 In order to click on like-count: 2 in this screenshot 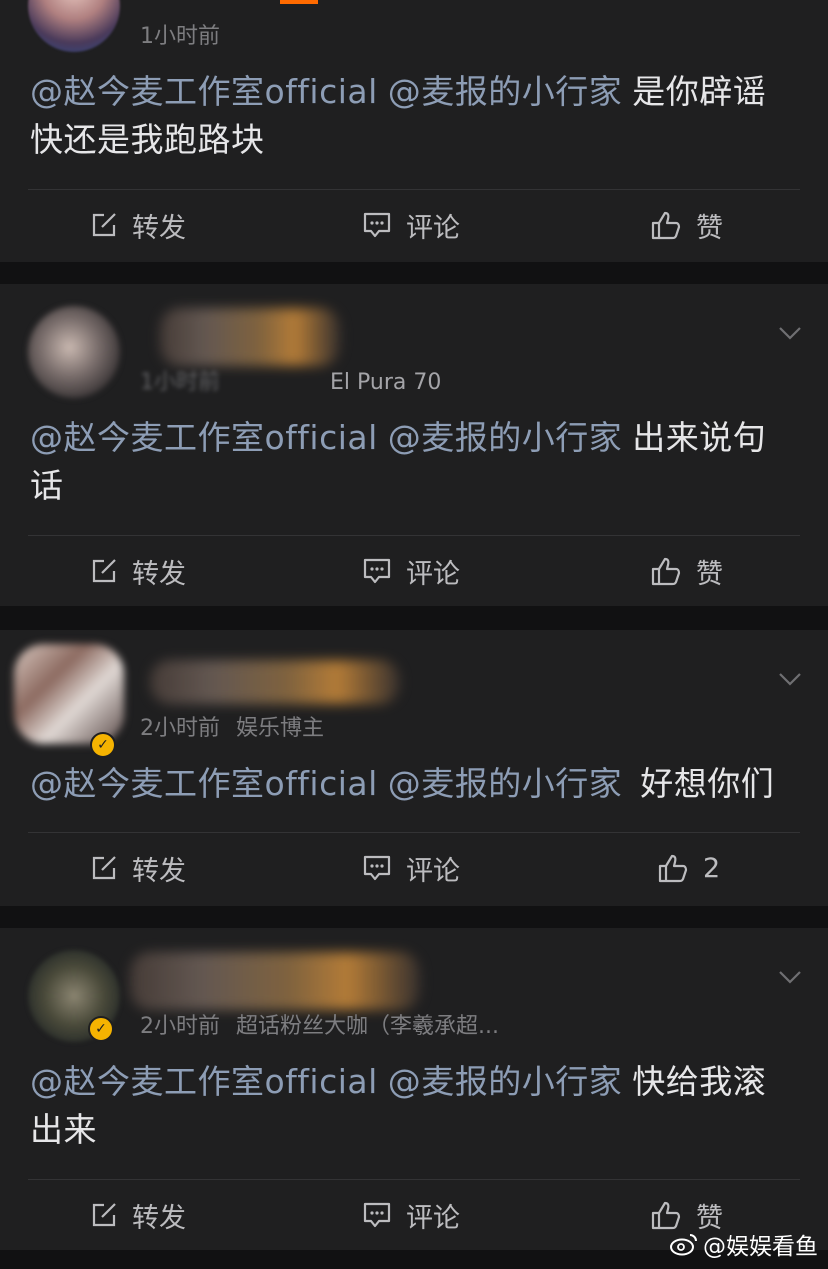, I will do `click(712, 868)`.